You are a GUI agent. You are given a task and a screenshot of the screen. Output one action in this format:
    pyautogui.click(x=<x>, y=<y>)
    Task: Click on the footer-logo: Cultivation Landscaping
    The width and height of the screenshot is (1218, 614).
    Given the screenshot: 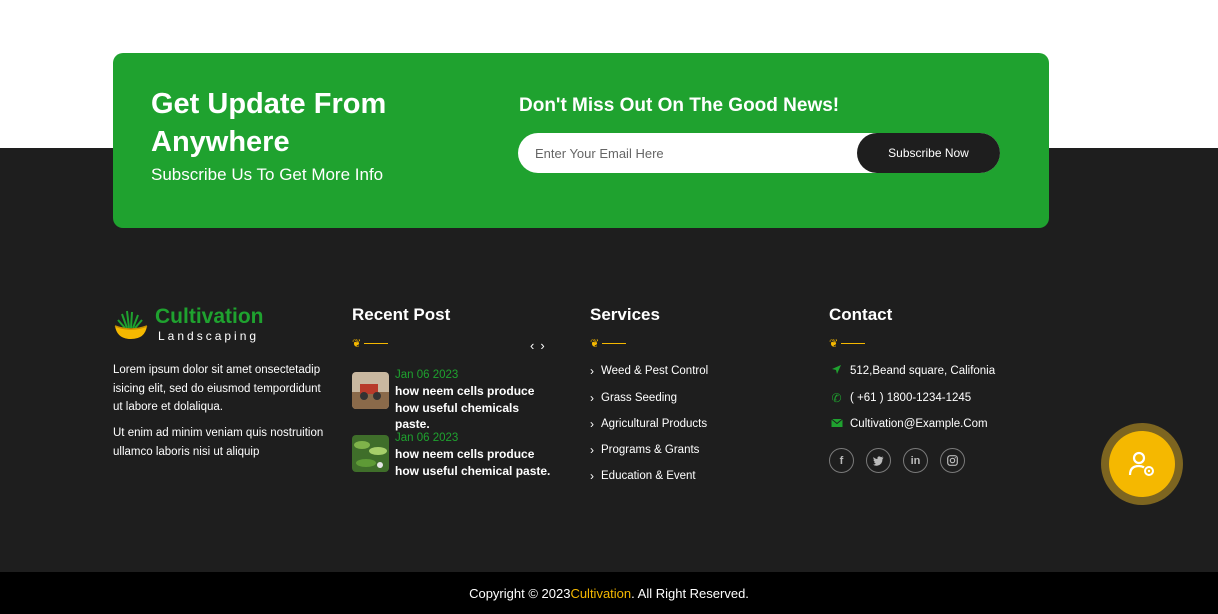 What is the action you would take?
    pyautogui.click(x=188, y=324)
    